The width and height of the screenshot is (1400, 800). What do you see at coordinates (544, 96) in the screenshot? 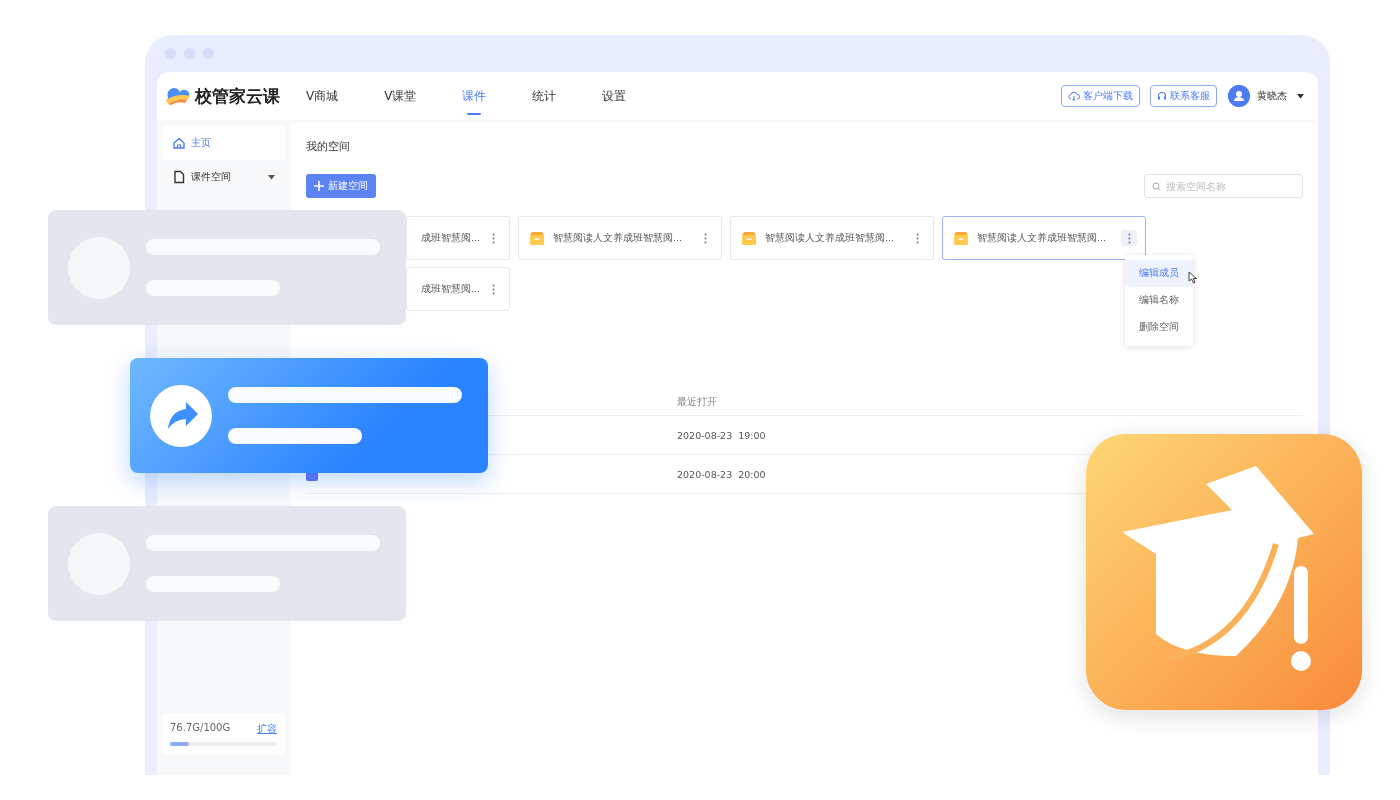
I see `nav-tab: 统计` at bounding box center [544, 96].